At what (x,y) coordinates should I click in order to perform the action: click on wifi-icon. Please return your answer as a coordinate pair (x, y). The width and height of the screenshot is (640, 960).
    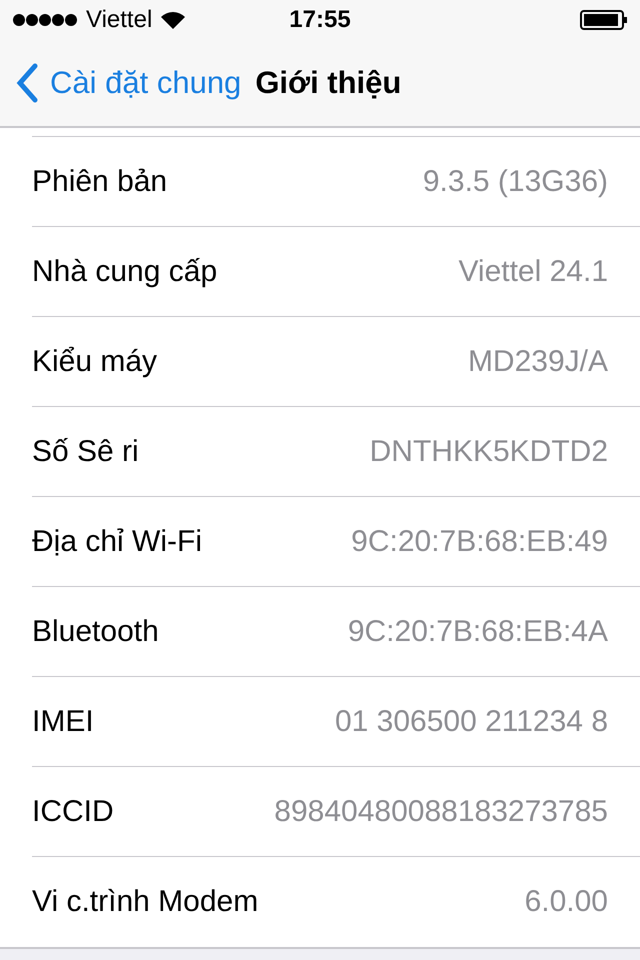
    Looking at the image, I should click on (173, 20).